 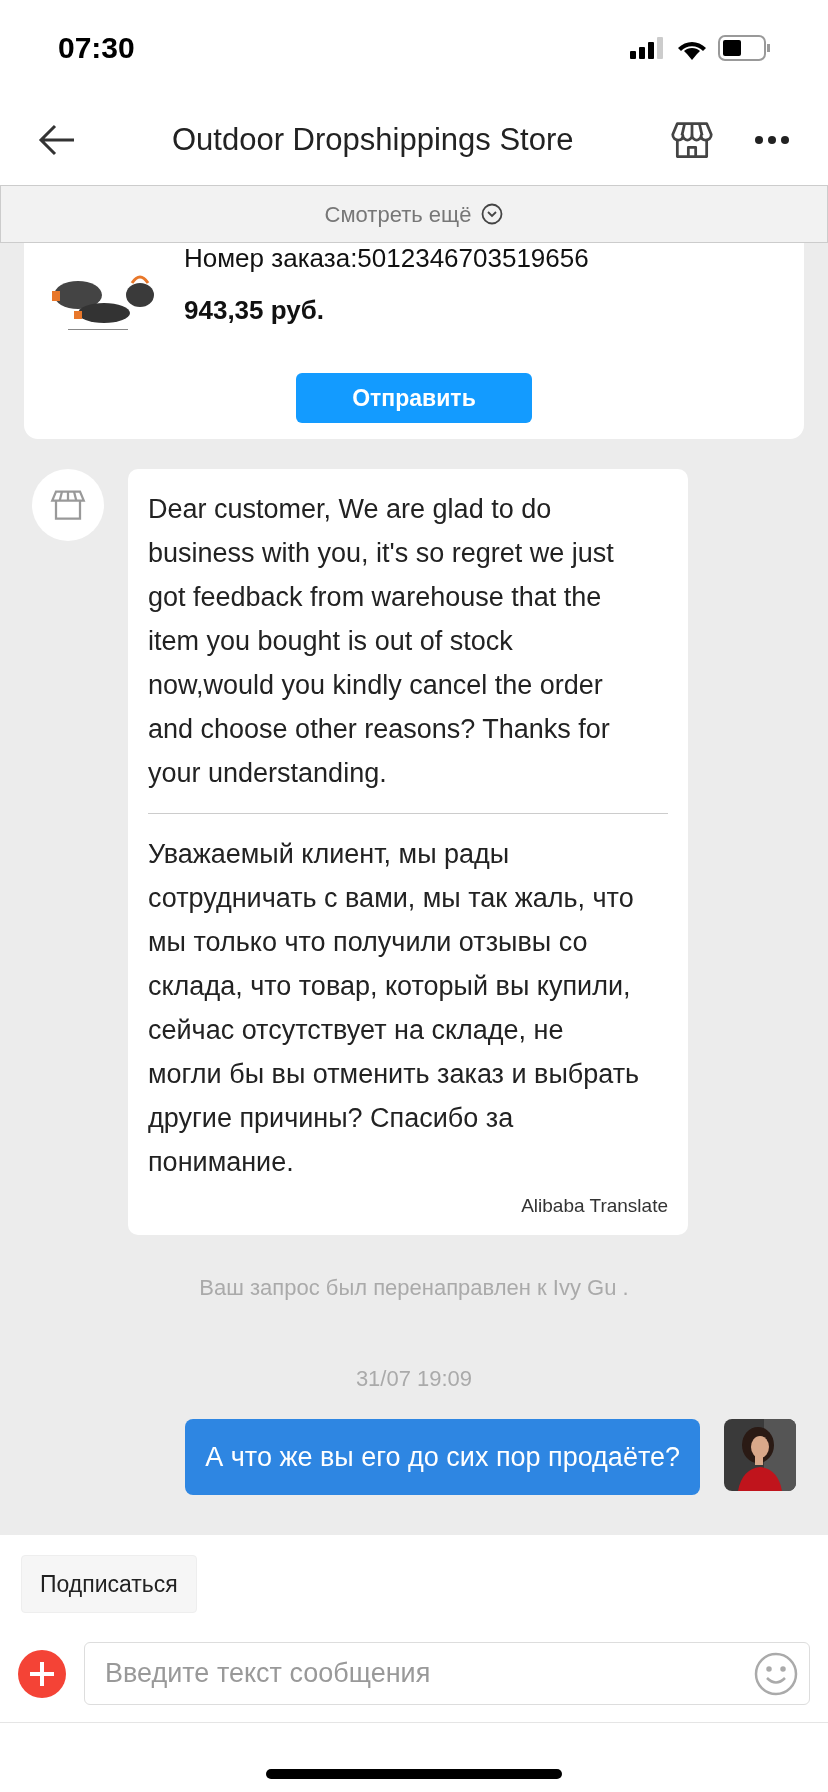 I want to click on order-number: Номер заказа:5012346703519656, so click(x=386, y=258).